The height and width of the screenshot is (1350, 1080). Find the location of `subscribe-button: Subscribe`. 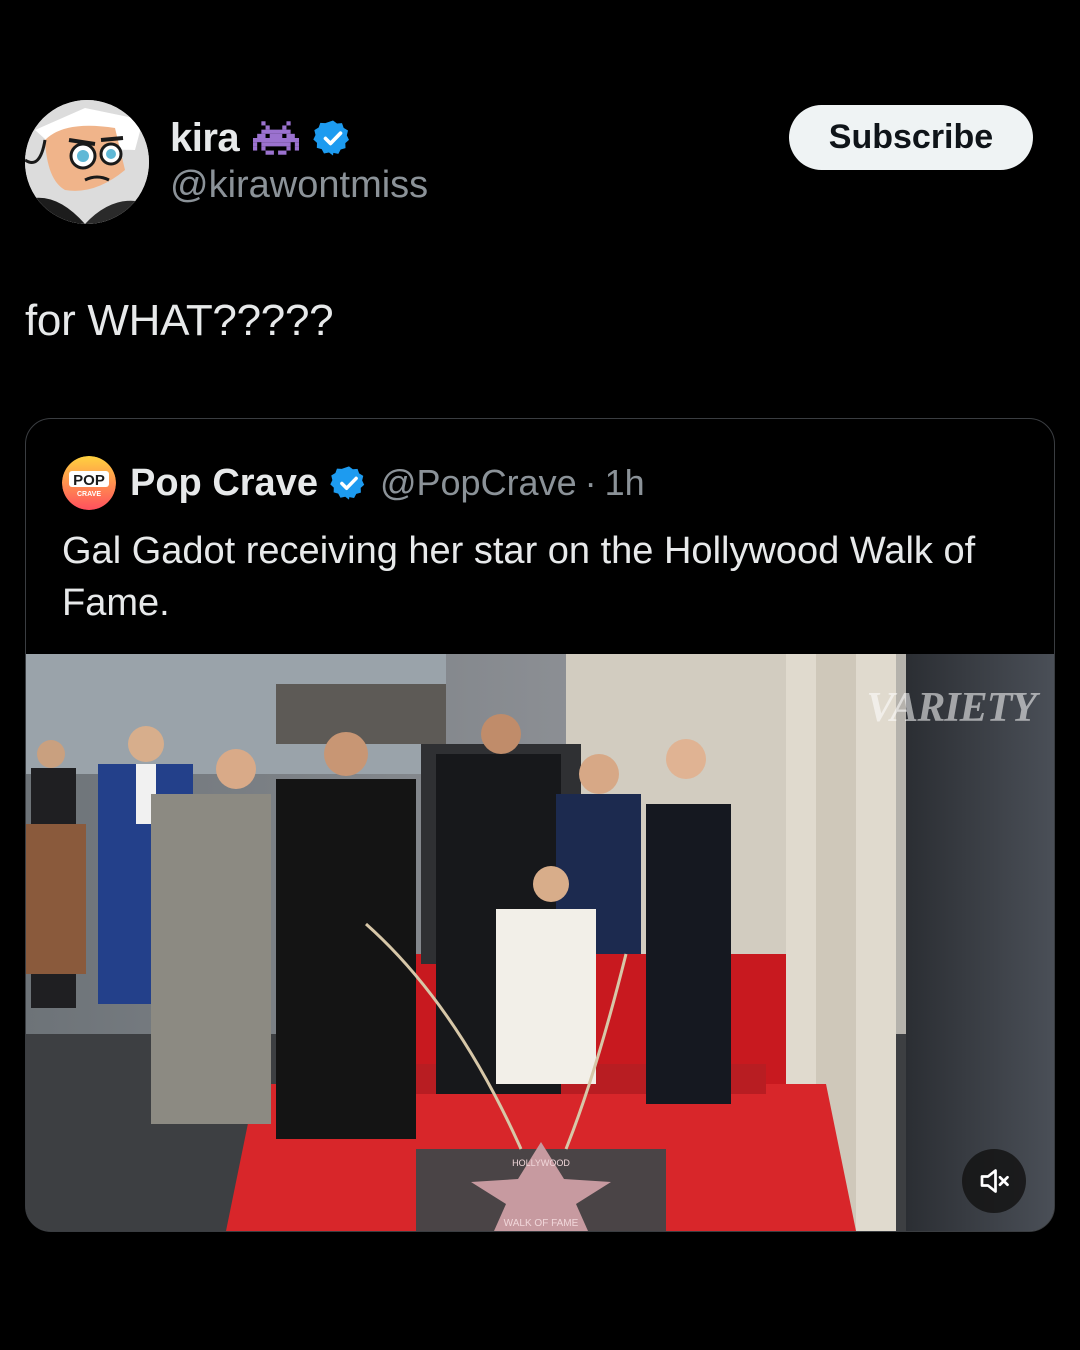

subscribe-button: Subscribe is located at coordinates (911, 137).